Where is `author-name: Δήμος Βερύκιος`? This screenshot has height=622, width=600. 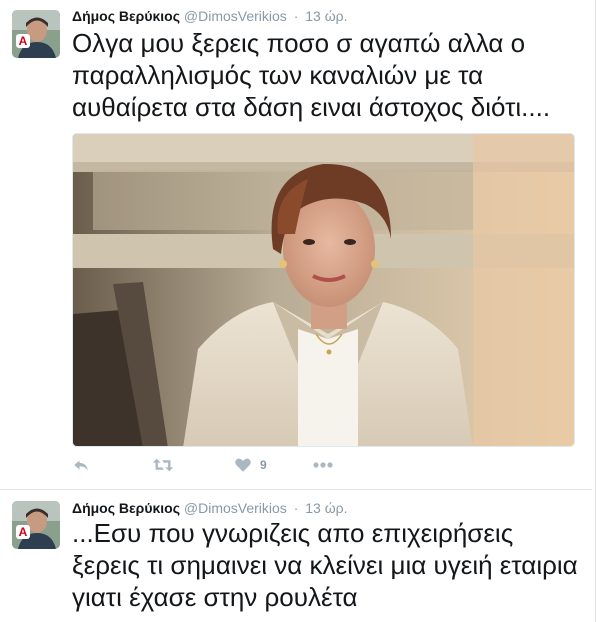 author-name: Δήμος Βερύκιος is located at coordinates (126, 16).